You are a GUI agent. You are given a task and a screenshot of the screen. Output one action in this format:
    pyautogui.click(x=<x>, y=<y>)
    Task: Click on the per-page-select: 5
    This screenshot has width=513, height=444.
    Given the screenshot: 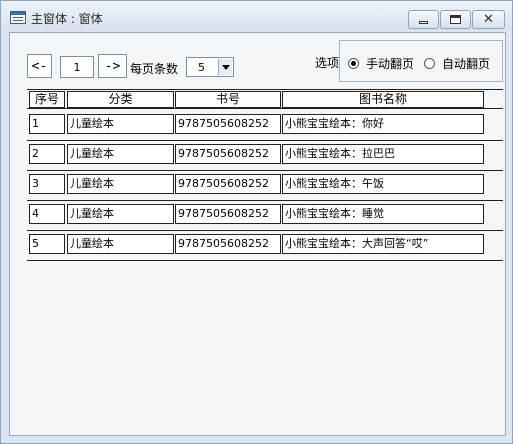 What is the action you would take?
    pyautogui.click(x=210, y=67)
    